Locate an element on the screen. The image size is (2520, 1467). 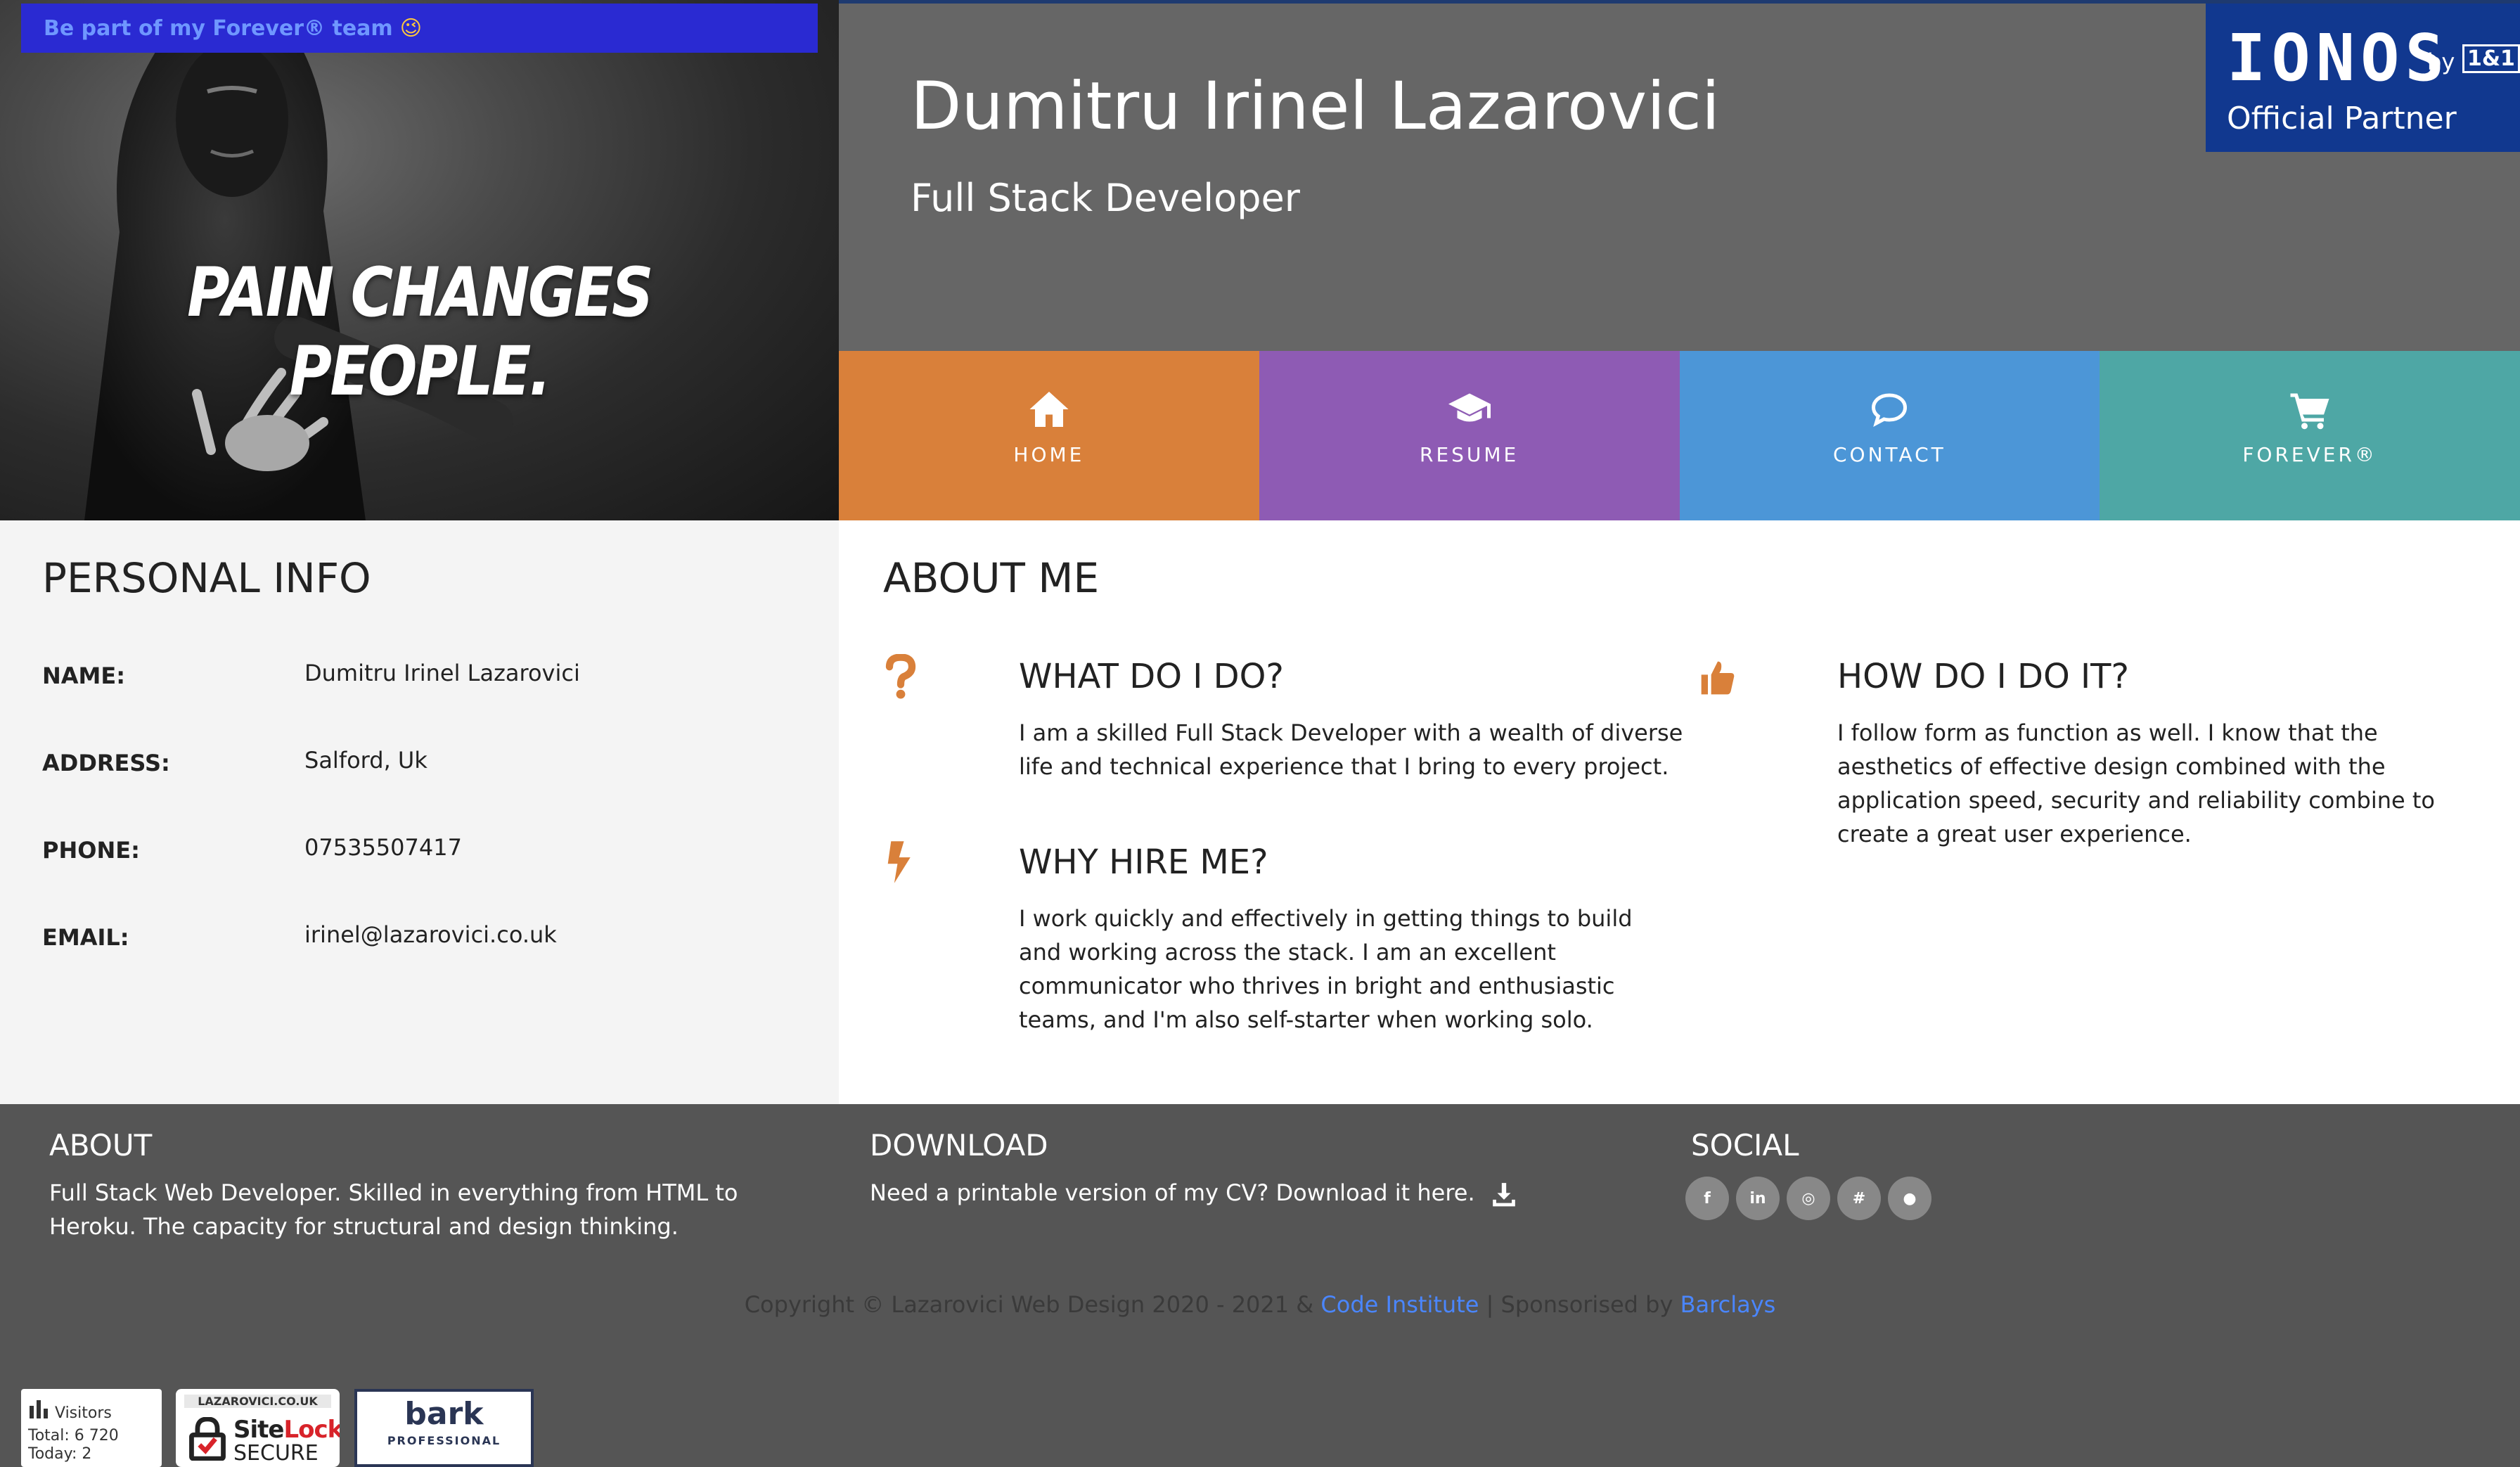
lock-icon is located at coordinates (208, 1439).